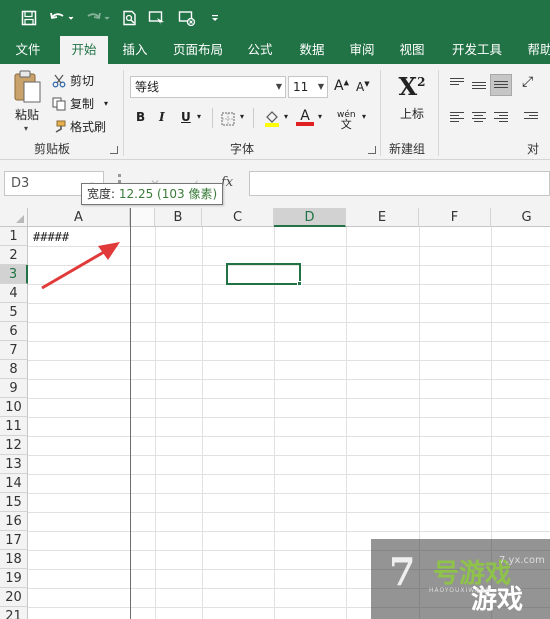  What do you see at coordinates (114, 150) in the screenshot?
I see `clipboard-launcher-icon` at bounding box center [114, 150].